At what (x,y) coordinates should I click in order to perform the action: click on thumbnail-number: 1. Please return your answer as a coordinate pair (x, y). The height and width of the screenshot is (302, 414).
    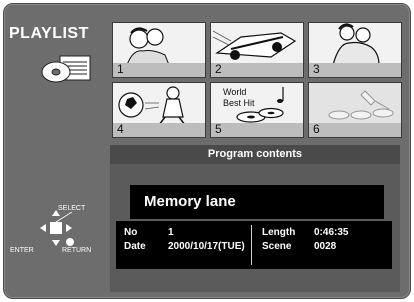
    Looking at the image, I should click on (120, 69).